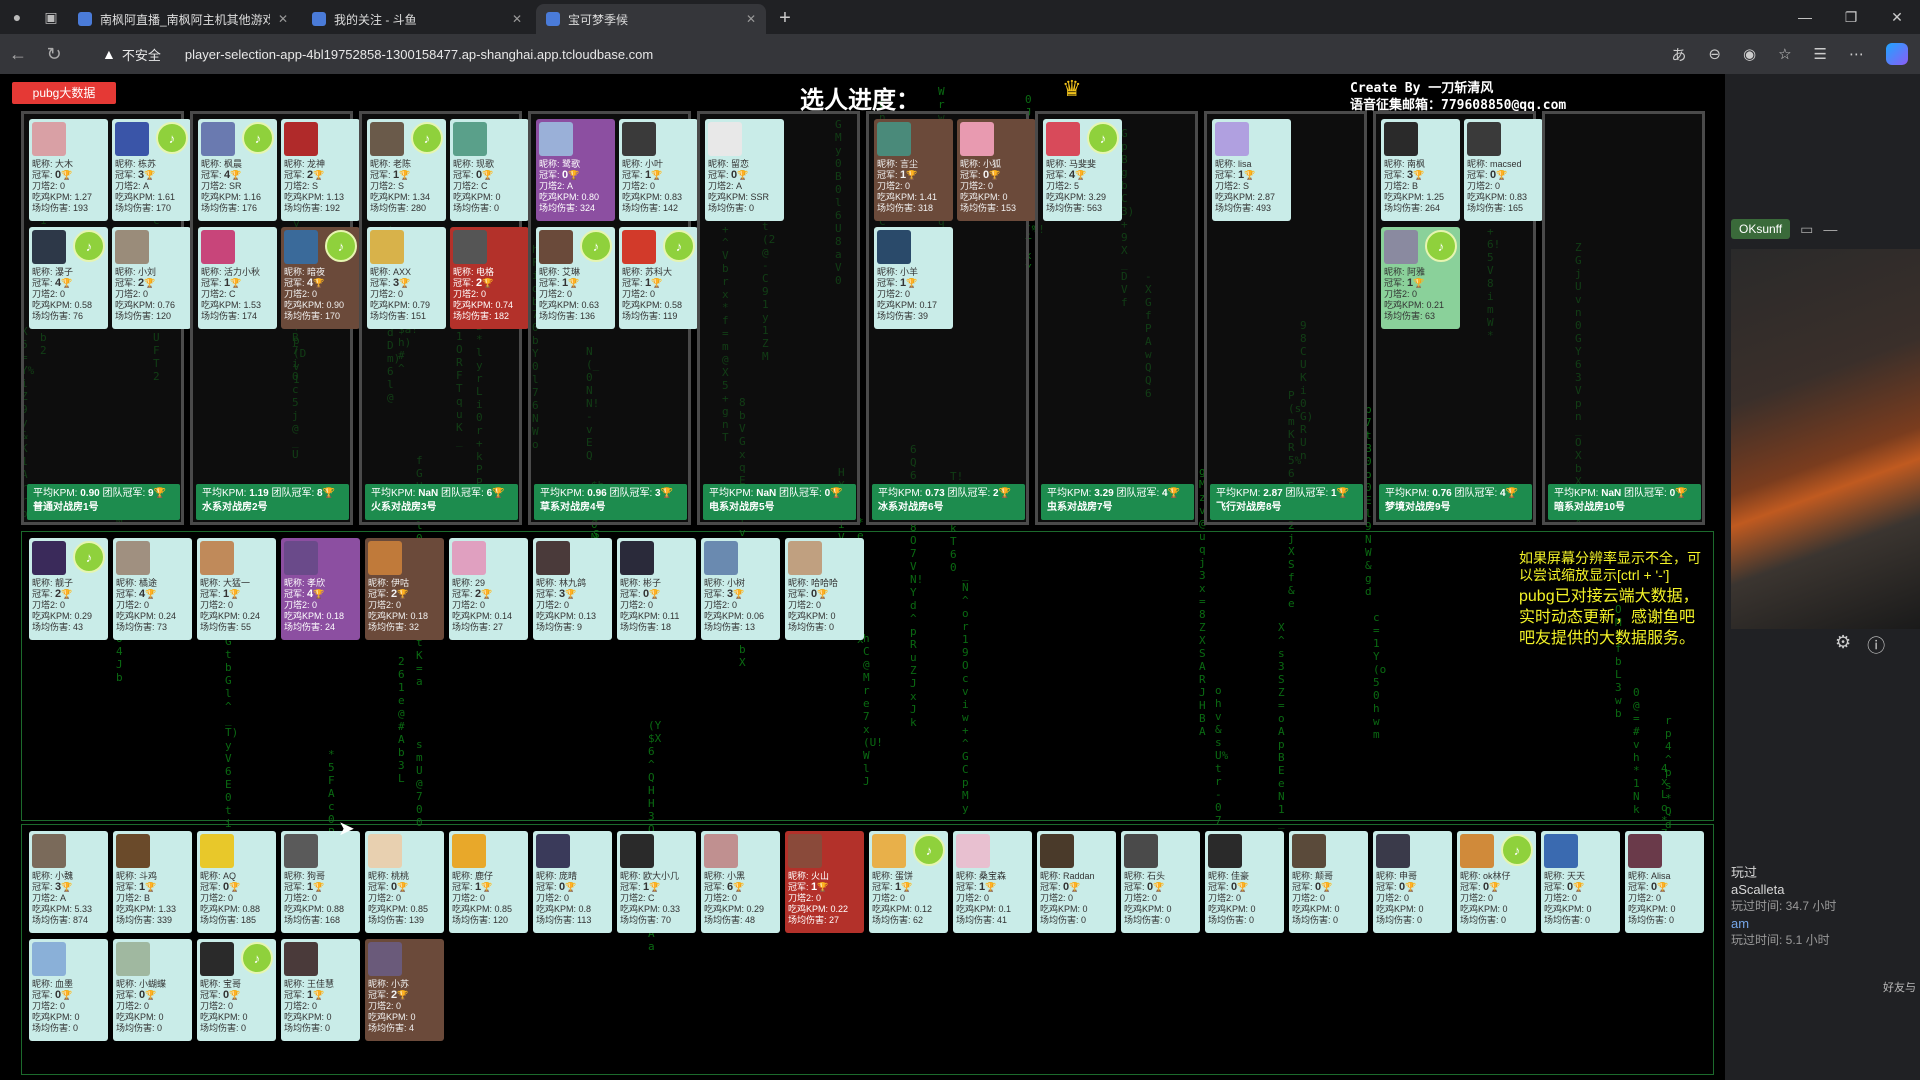  I want to click on player-card: 昵称: 电格 冠军: 2🏆 刀塔2: 0 吃鸡KPM: 0.74 场均伤害: 182, so click(489, 278).